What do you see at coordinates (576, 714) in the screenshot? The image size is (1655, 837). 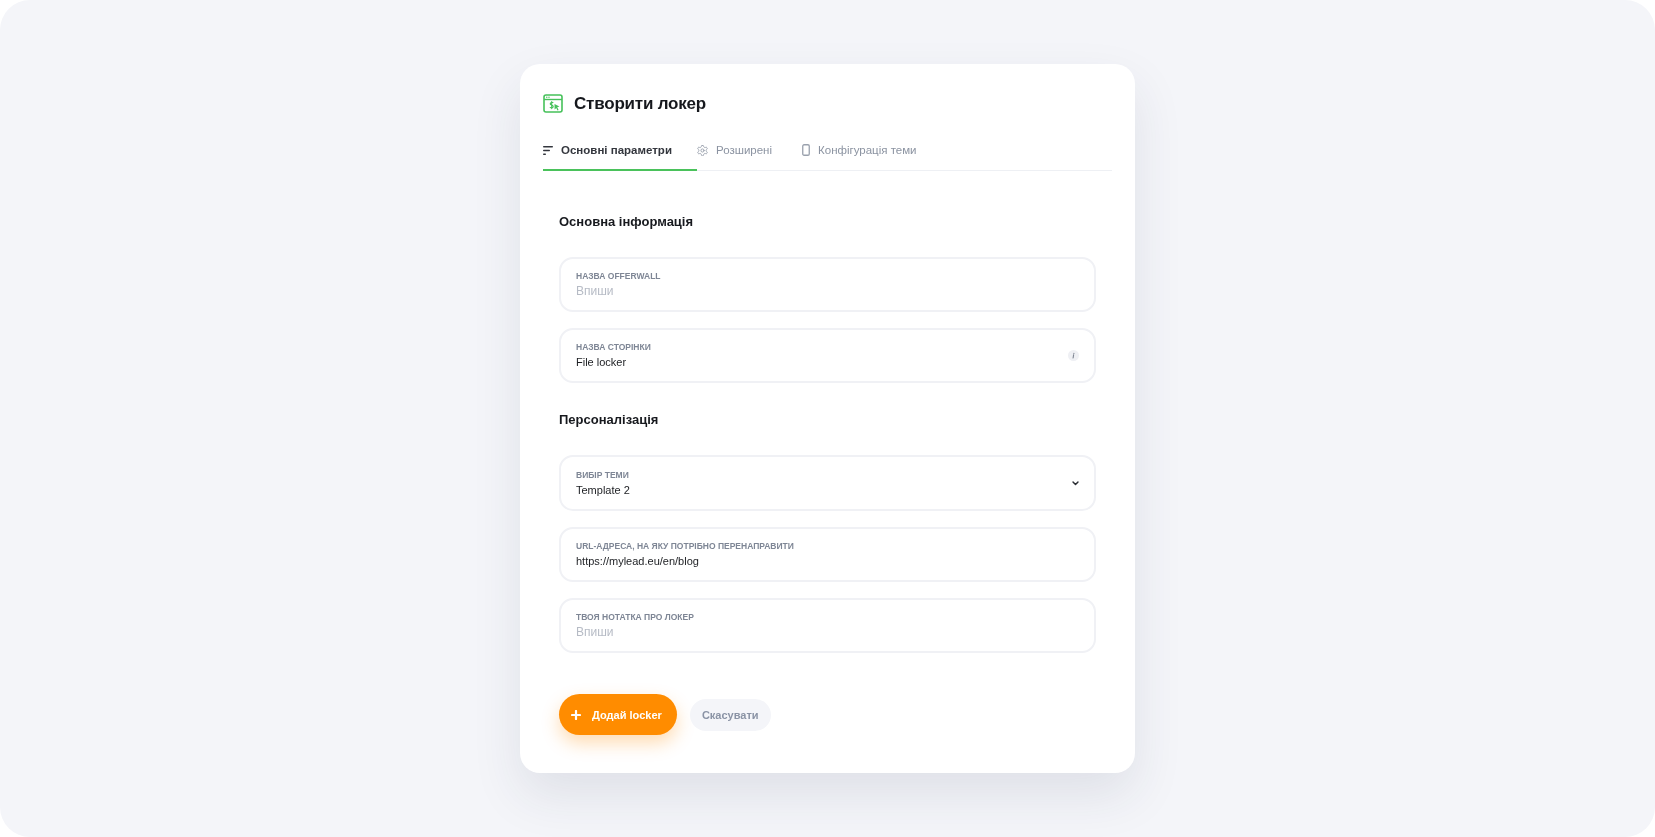 I see `plus-icon` at bounding box center [576, 714].